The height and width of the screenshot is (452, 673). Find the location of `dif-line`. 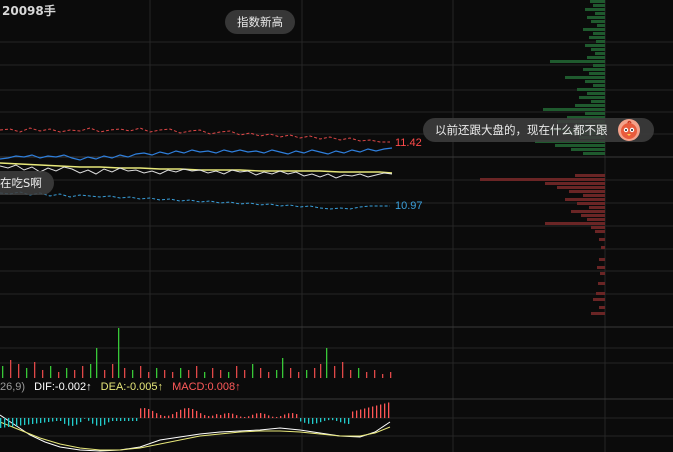

dif-line is located at coordinates (195, 433).